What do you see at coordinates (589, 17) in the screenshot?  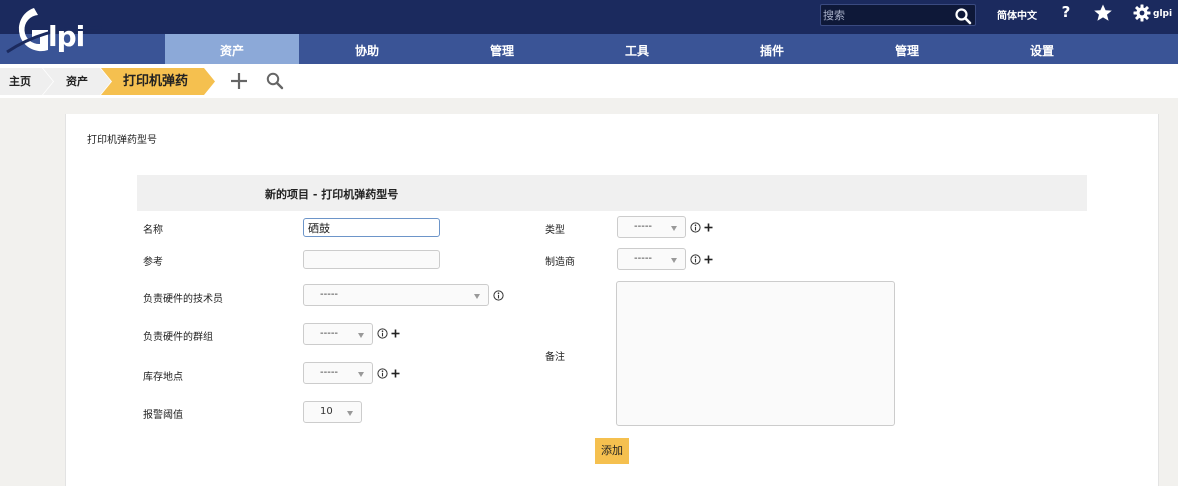 I see `top-header: 简体中文 ? glpi` at bounding box center [589, 17].